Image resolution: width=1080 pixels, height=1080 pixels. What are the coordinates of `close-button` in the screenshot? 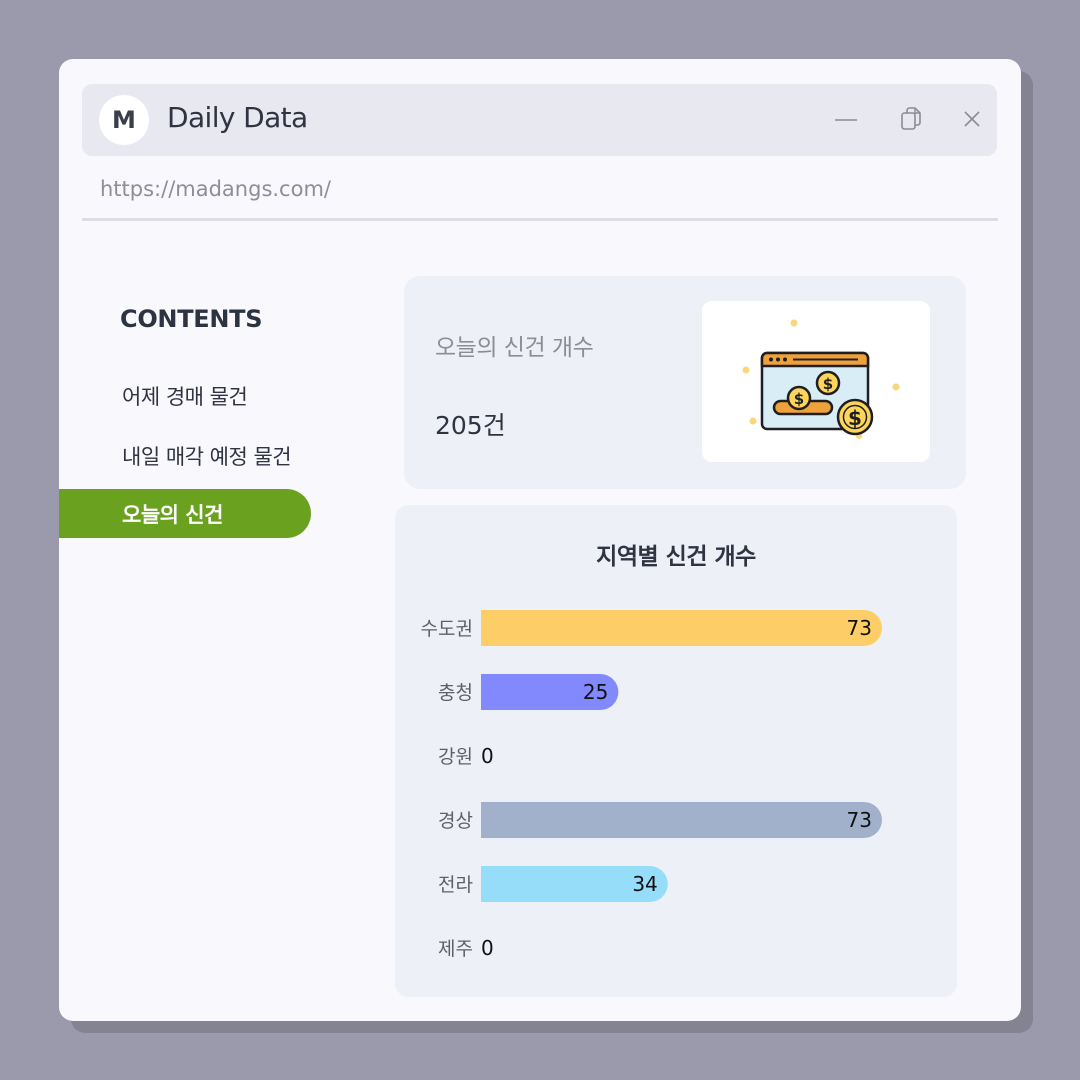 It's located at (972, 119).